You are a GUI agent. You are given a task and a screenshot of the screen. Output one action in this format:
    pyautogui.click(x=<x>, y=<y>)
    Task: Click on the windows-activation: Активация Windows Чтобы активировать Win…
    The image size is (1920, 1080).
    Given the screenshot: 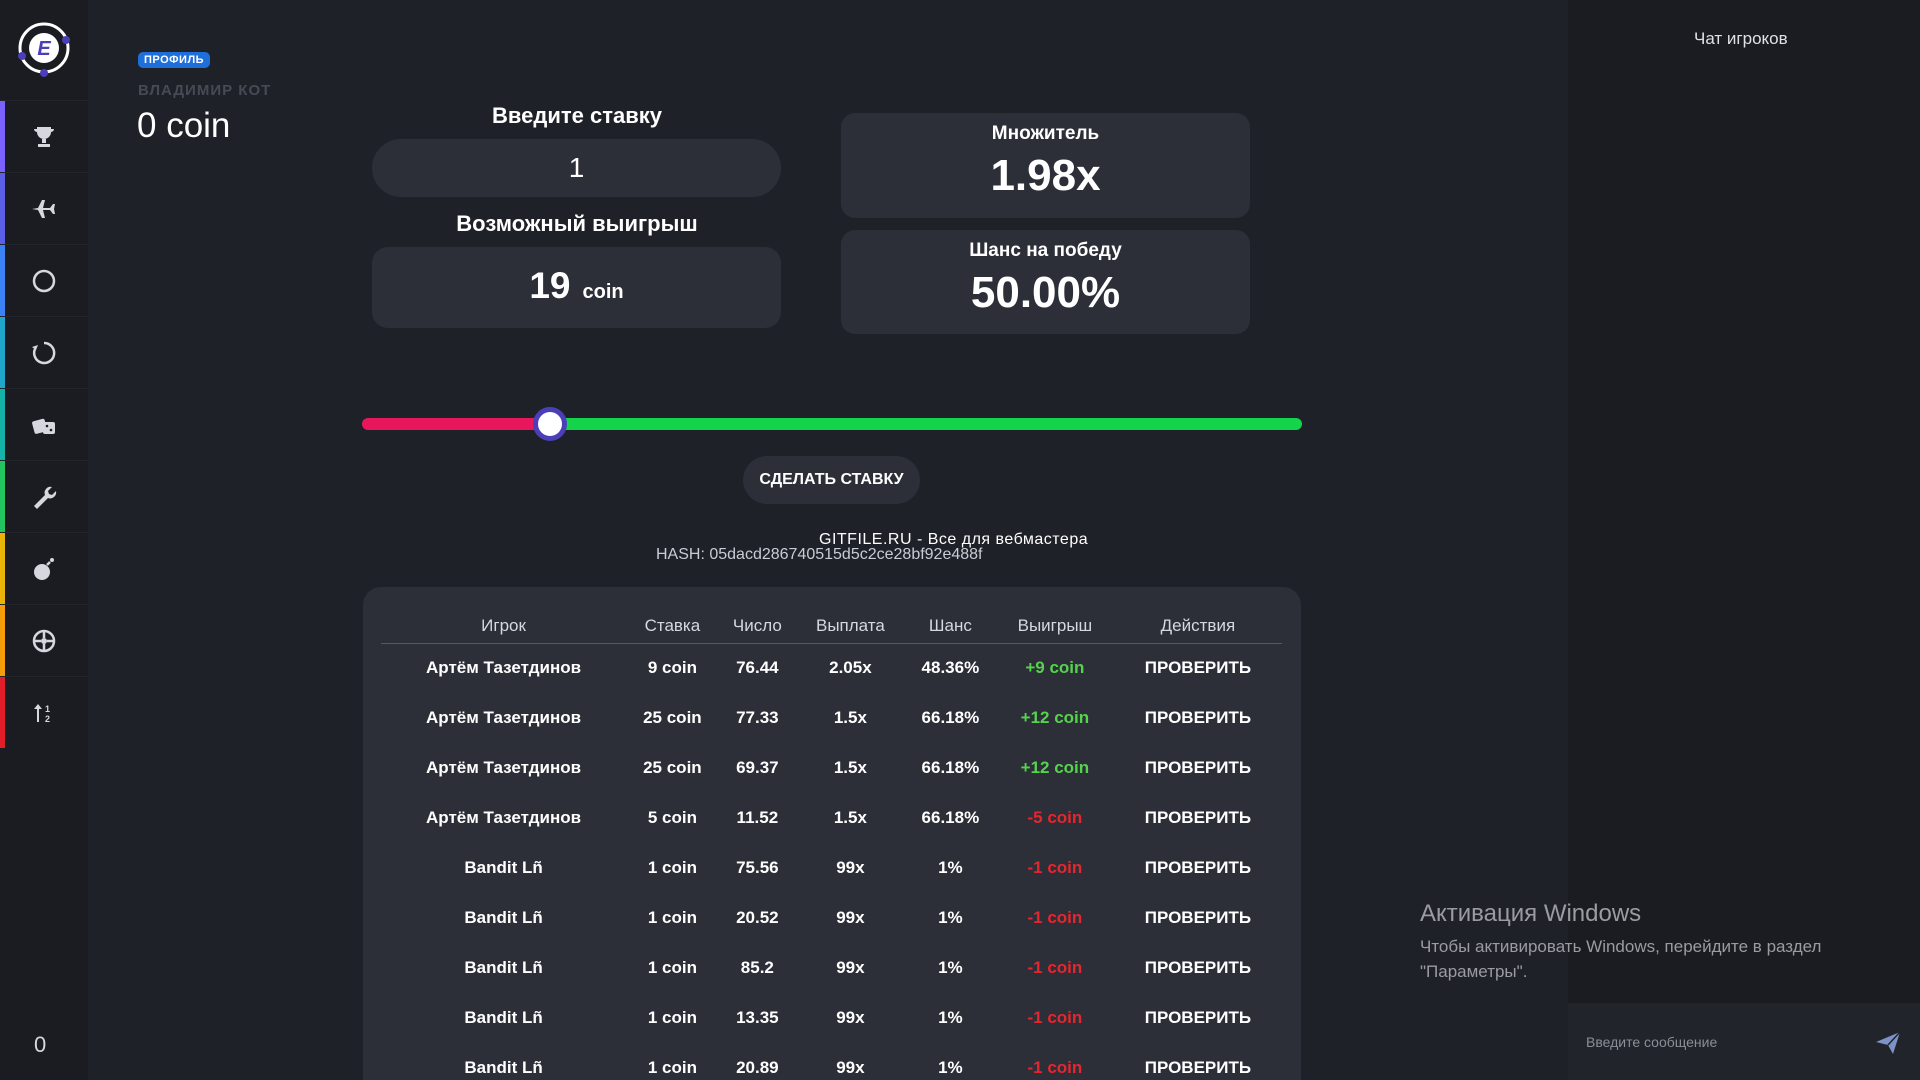 What is the action you would take?
    pyautogui.click(x=1640, y=942)
    